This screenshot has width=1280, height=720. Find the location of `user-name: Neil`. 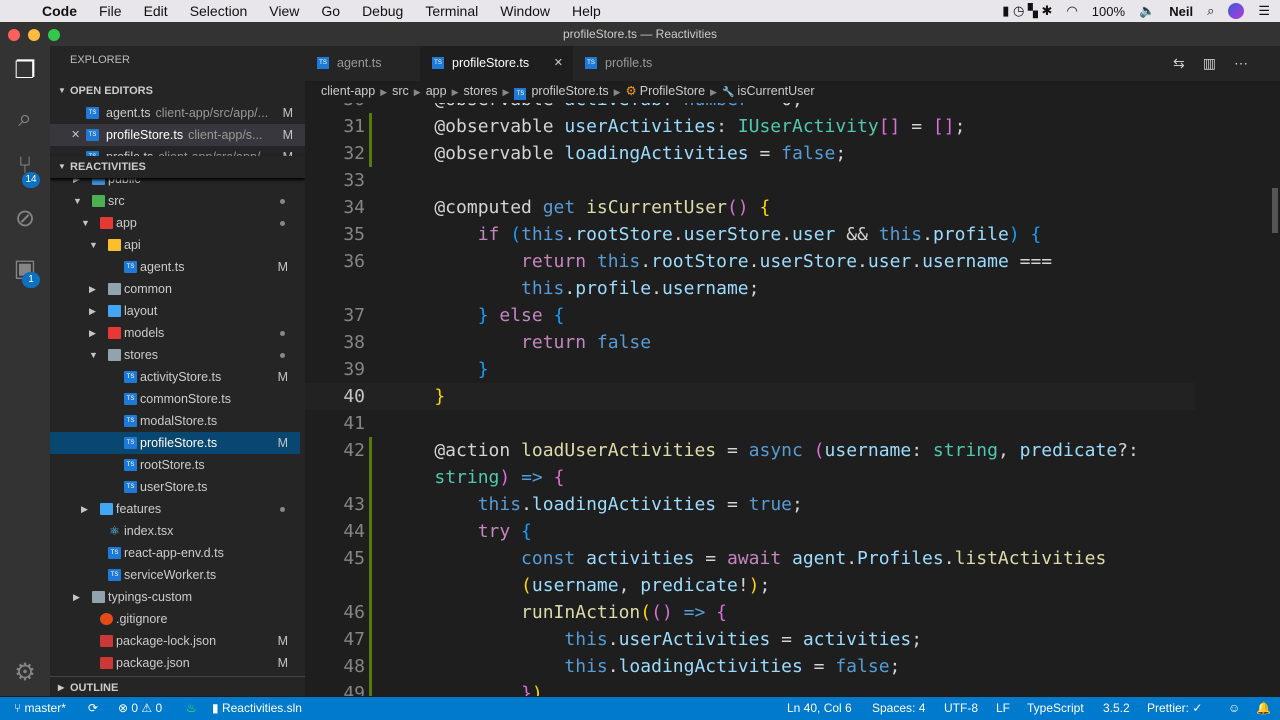

user-name: Neil is located at coordinates (1181, 11).